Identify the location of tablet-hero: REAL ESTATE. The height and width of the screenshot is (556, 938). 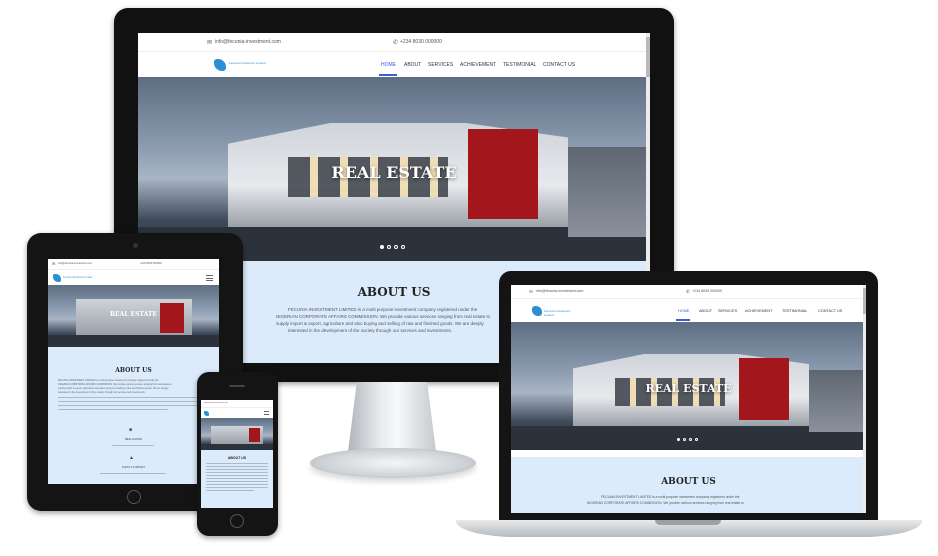
(133, 316).